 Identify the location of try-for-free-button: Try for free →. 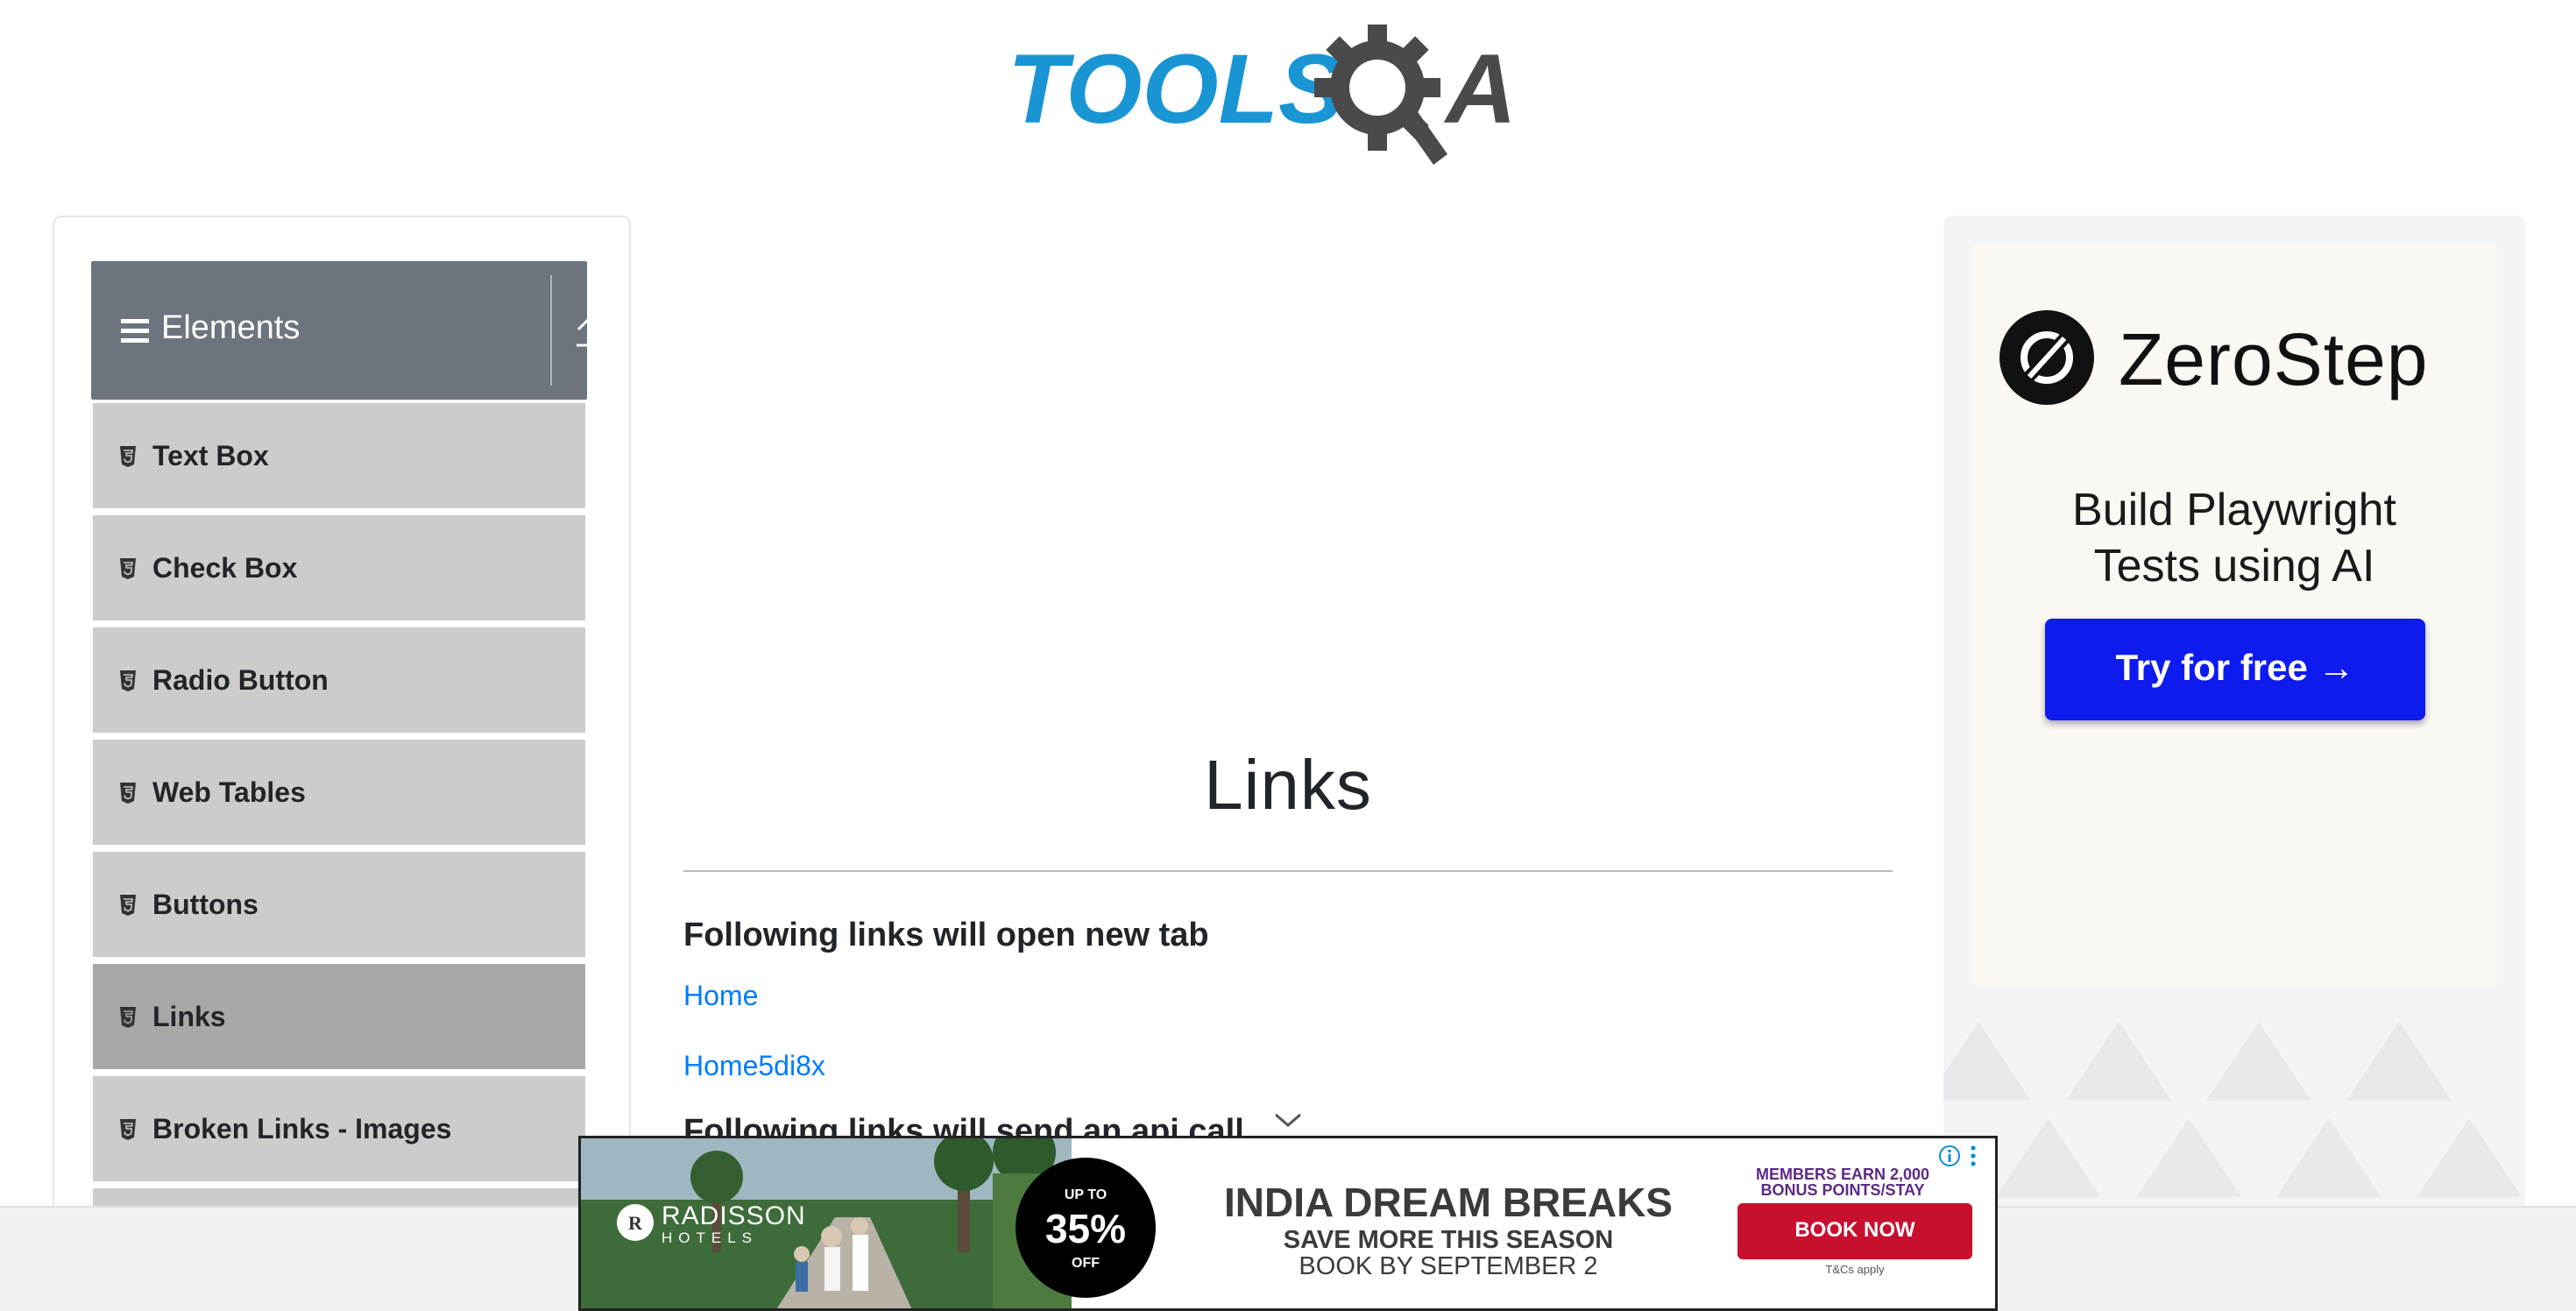
(2235, 670).